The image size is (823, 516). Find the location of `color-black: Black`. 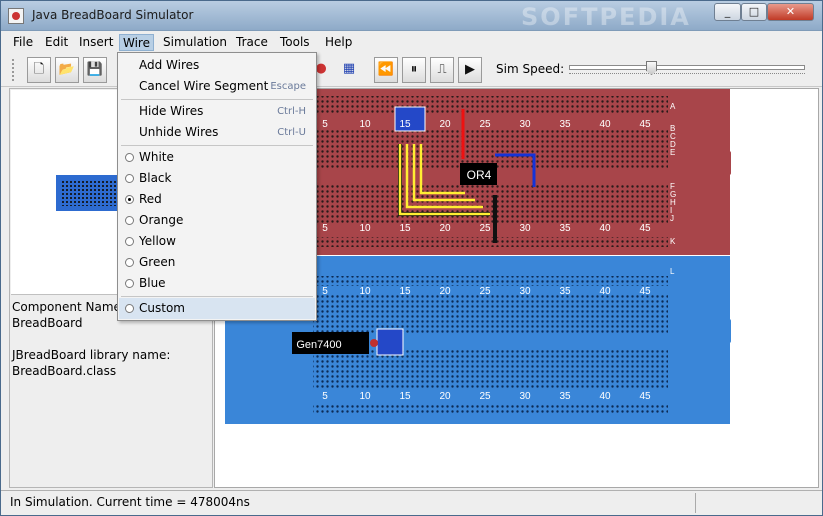

color-black: Black is located at coordinates (217, 178).